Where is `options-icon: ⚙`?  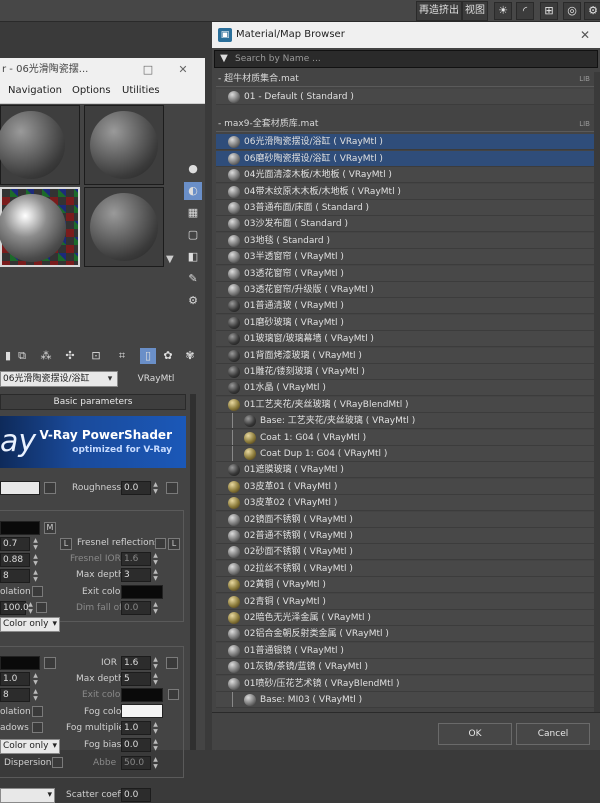
options-icon: ⚙ is located at coordinates (193, 301).